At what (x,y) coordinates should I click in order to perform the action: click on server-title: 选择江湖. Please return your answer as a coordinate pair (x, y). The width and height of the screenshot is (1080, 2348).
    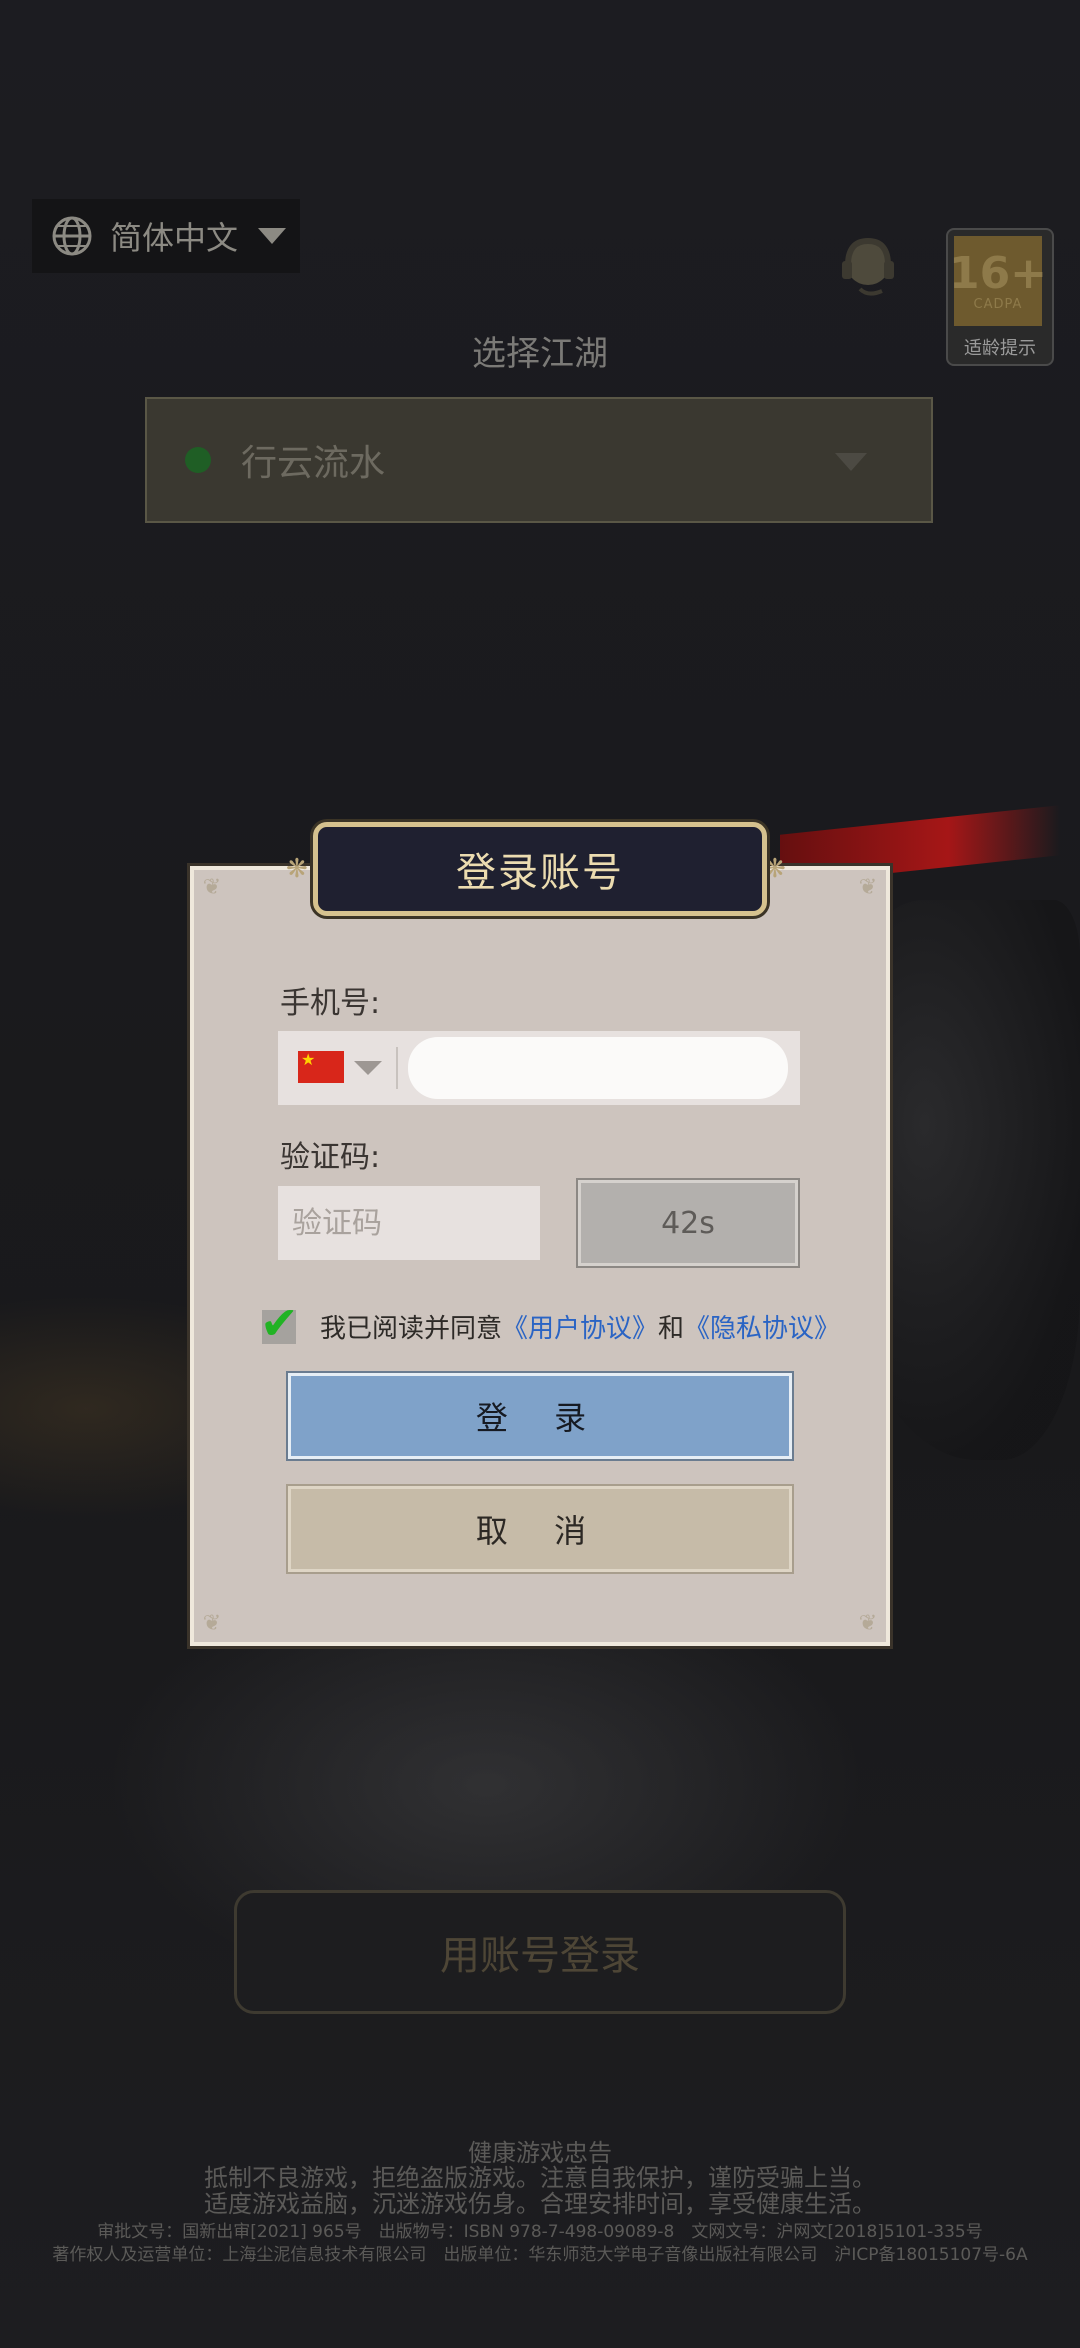
    Looking at the image, I should click on (540, 354).